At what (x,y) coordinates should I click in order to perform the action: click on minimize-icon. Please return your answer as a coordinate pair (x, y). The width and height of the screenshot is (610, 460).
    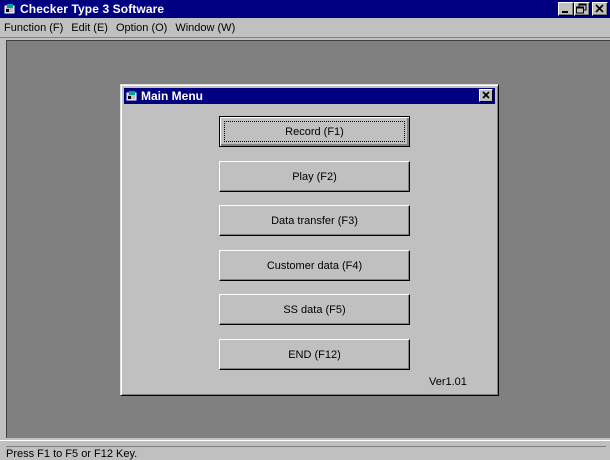
    Looking at the image, I should click on (565, 12).